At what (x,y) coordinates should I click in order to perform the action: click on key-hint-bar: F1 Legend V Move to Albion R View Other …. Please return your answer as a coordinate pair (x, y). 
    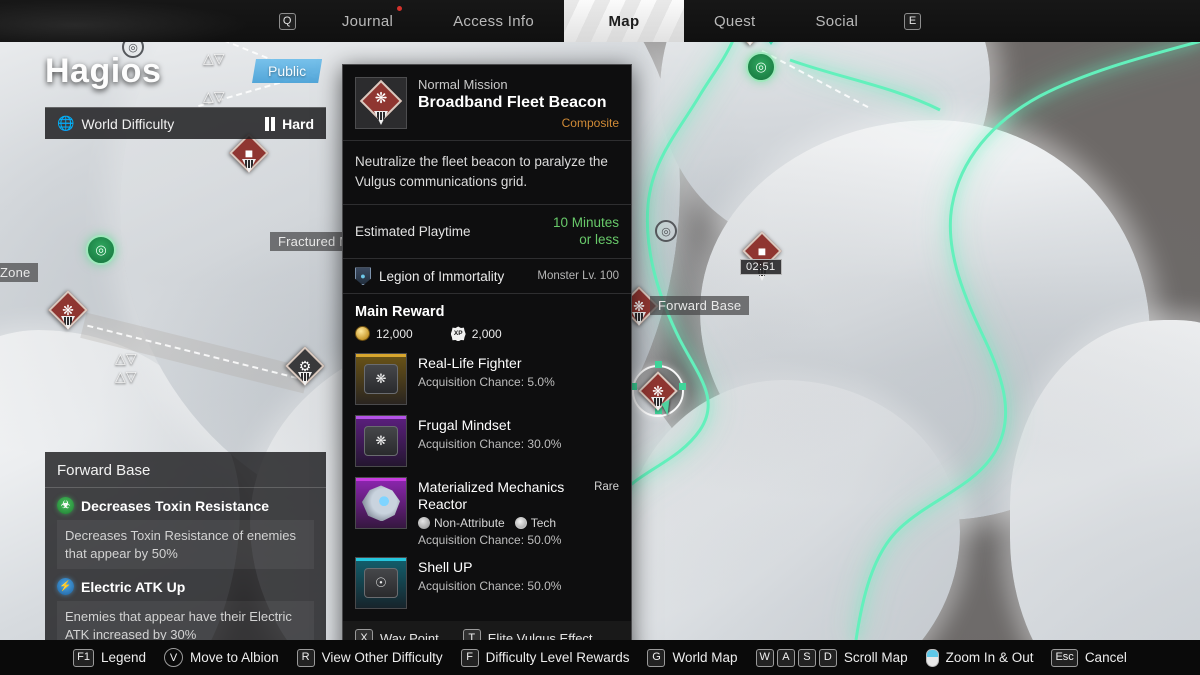
    Looking at the image, I should click on (600, 657).